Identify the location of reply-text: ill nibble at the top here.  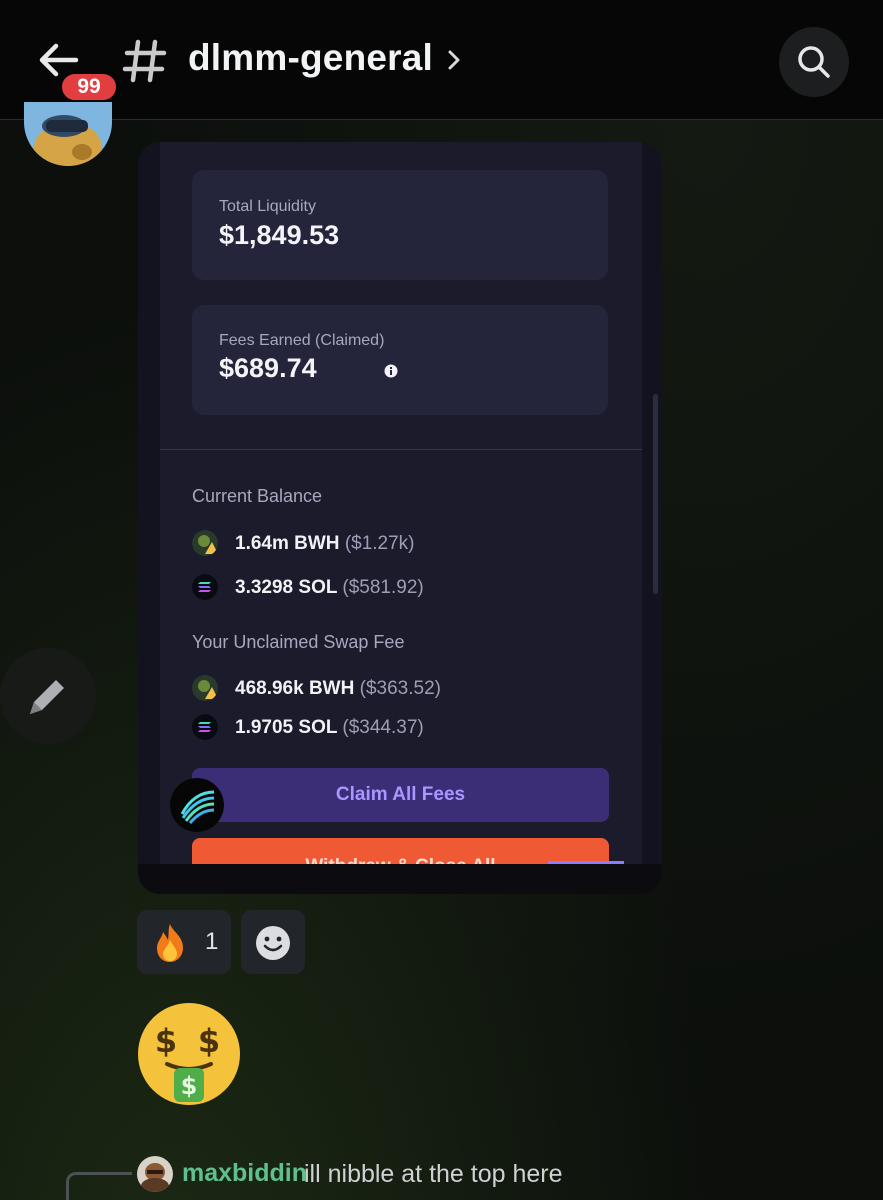
(433, 1174).